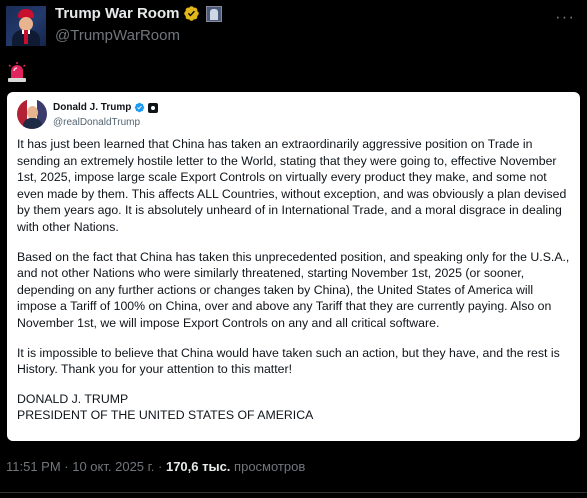 This screenshot has width=587, height=498. What do you see at coordinates (32, 114) in the screenshot?
I see `quoted-author-avatar` at bounding box center [32, 114].